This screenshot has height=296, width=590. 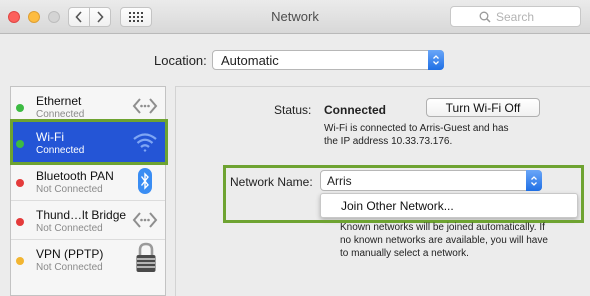 I want to click on highlight-box-network-name, so click(x=403, y=194).